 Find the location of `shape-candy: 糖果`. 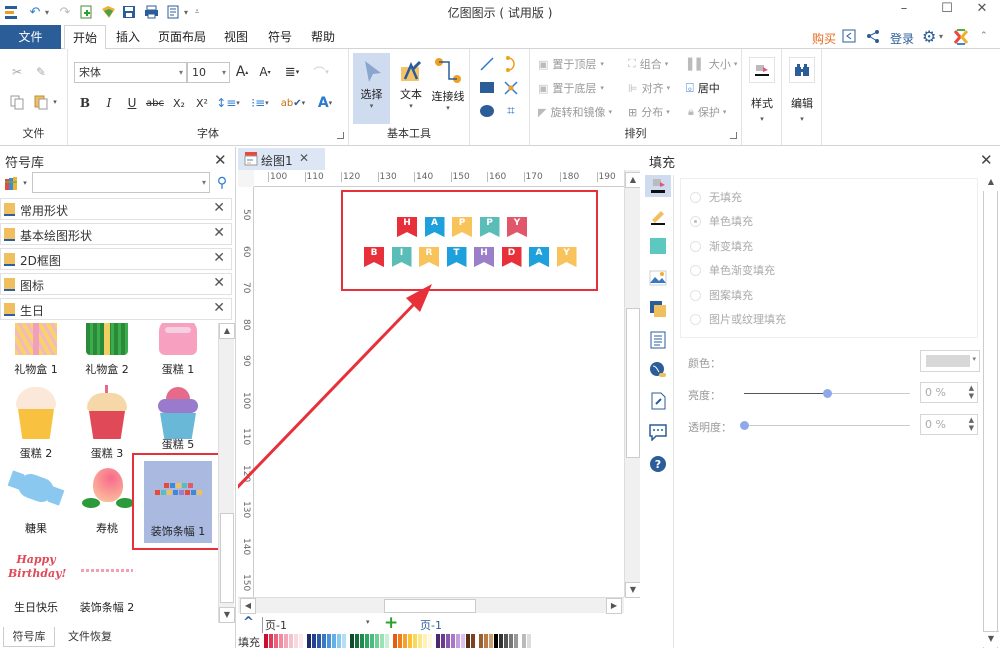

shape-candy: 糖果 is located at coordinates (36, 502).